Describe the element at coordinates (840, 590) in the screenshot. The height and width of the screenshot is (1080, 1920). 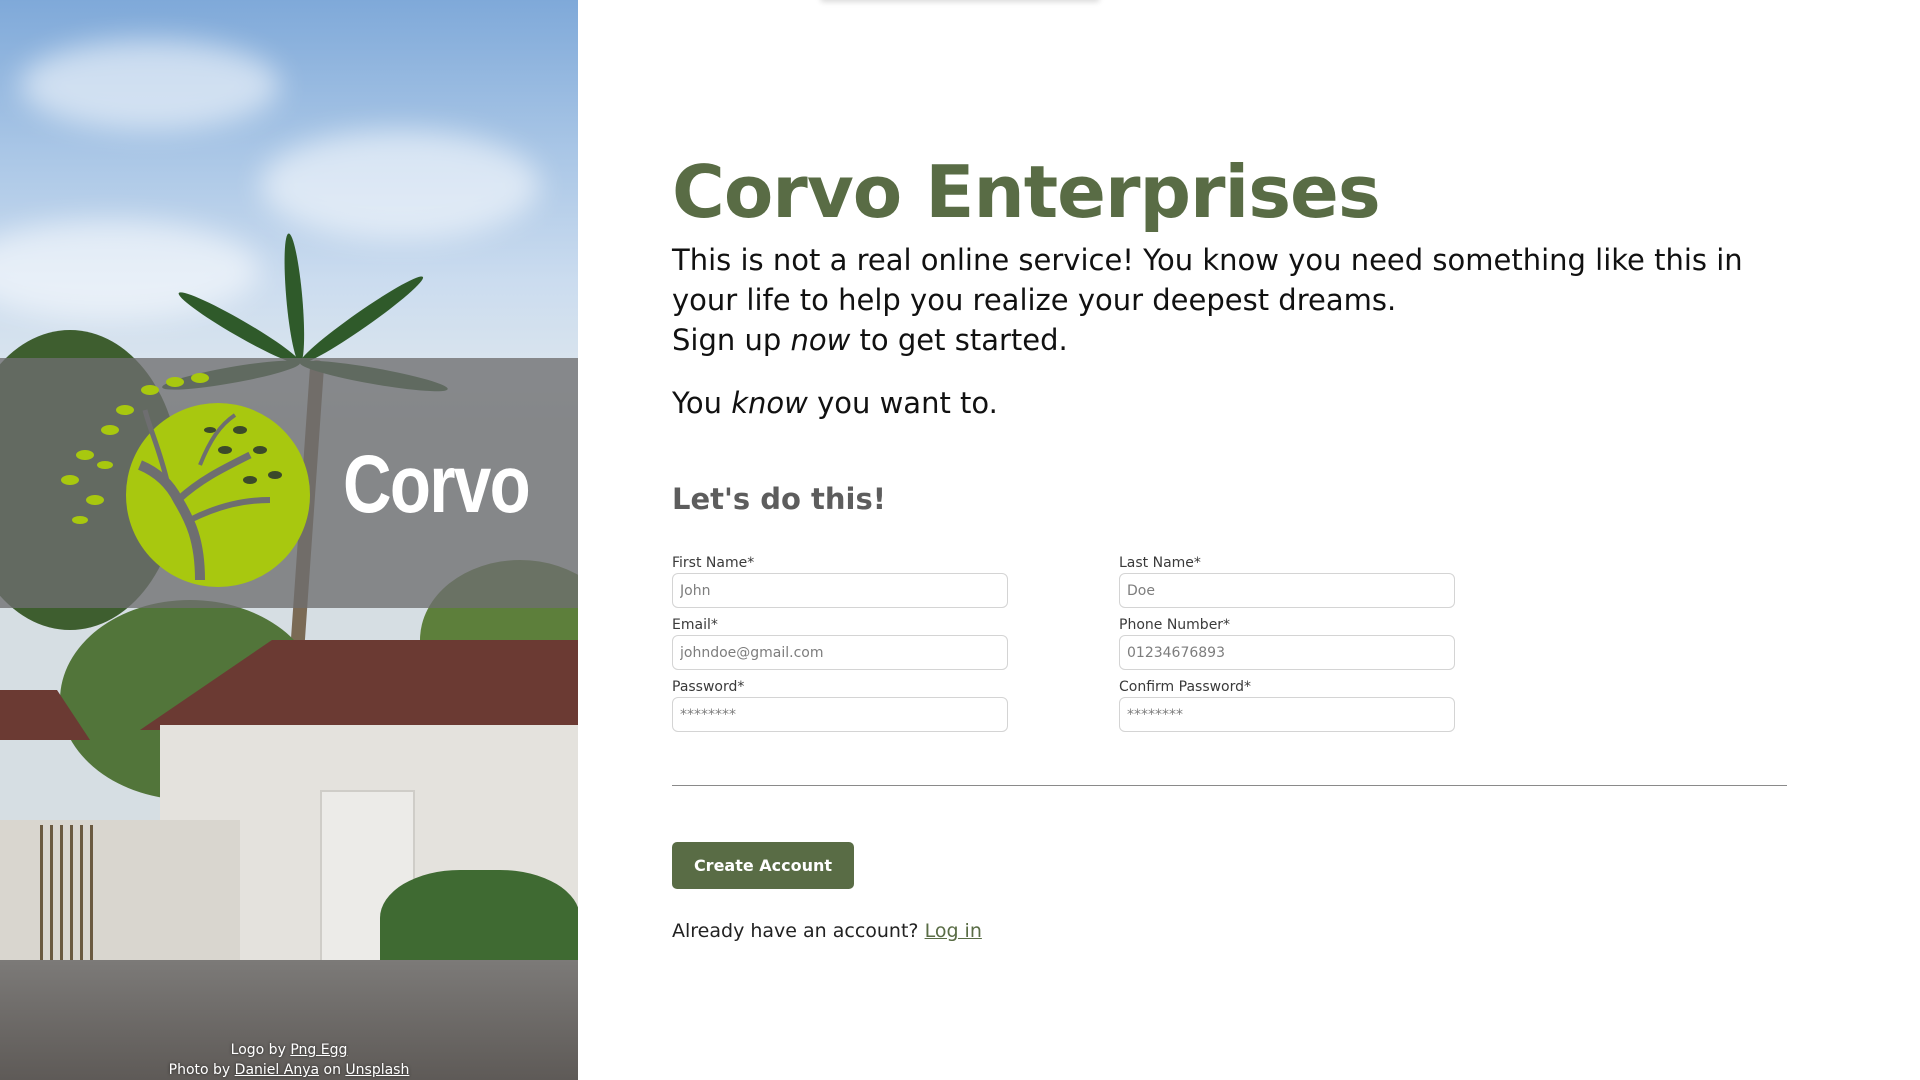
I see `first-name-input` at that location.